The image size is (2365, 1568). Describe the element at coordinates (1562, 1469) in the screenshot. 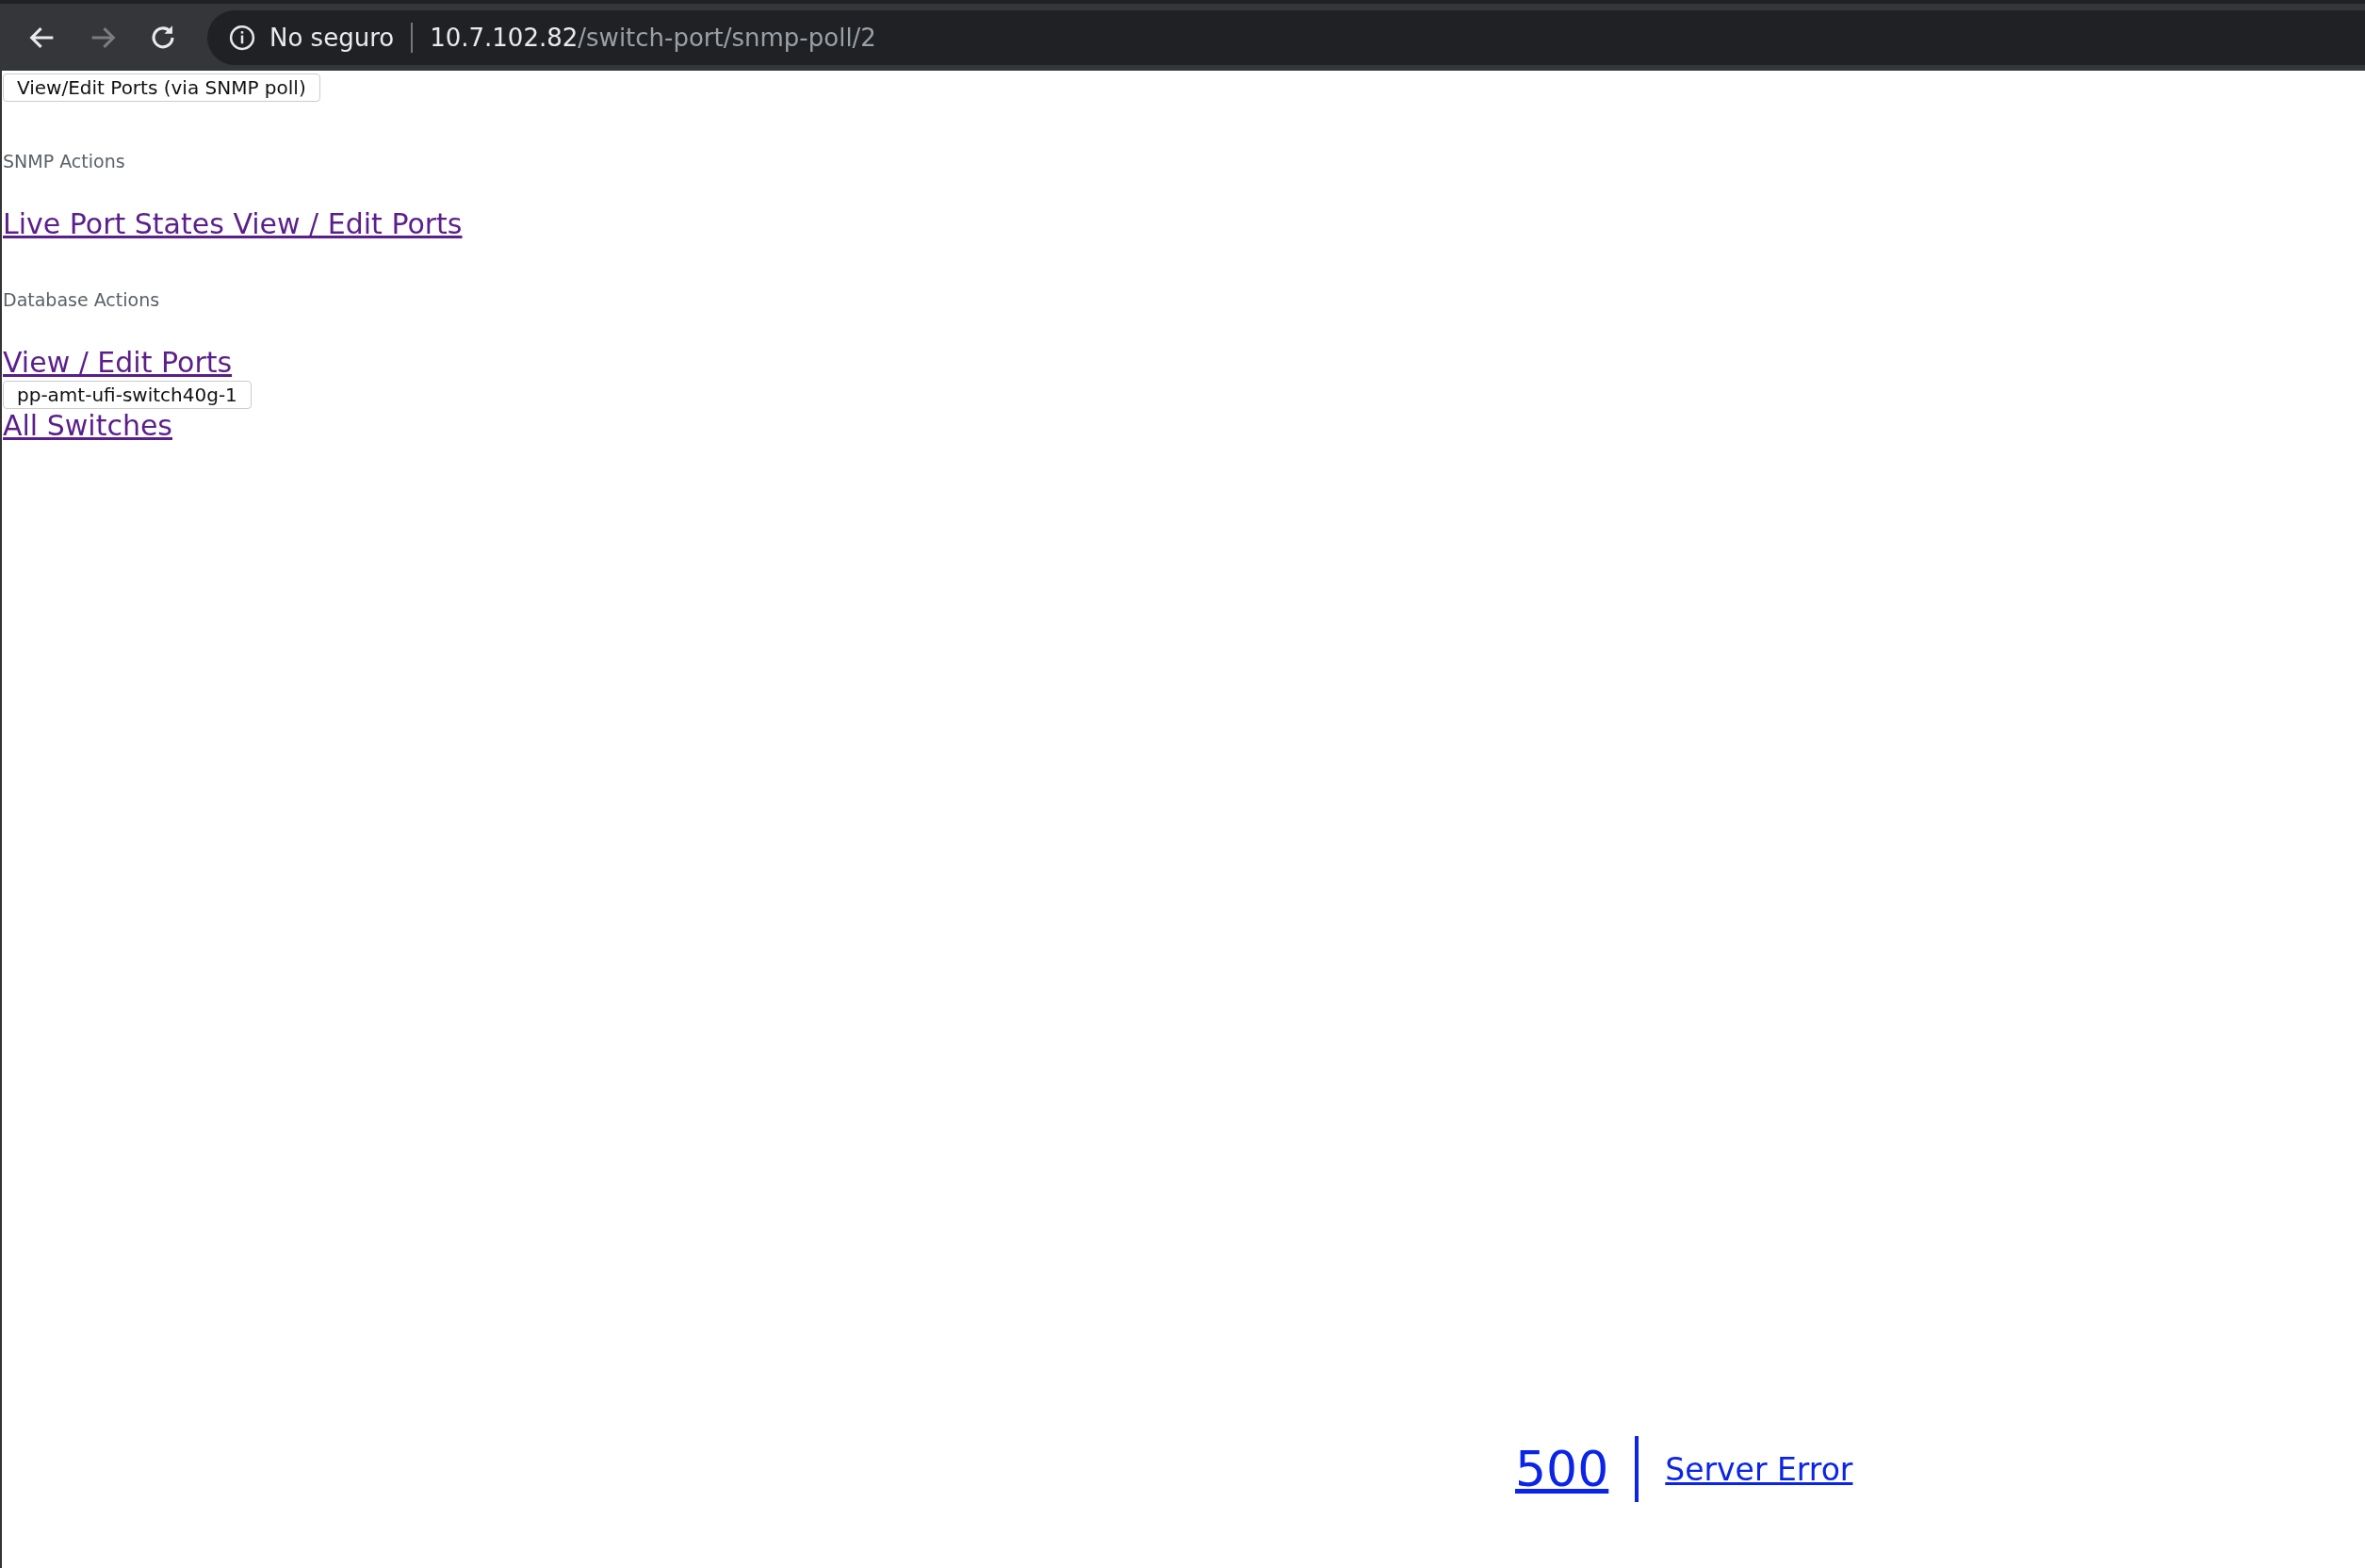

I see `error-code: 500` at that location.